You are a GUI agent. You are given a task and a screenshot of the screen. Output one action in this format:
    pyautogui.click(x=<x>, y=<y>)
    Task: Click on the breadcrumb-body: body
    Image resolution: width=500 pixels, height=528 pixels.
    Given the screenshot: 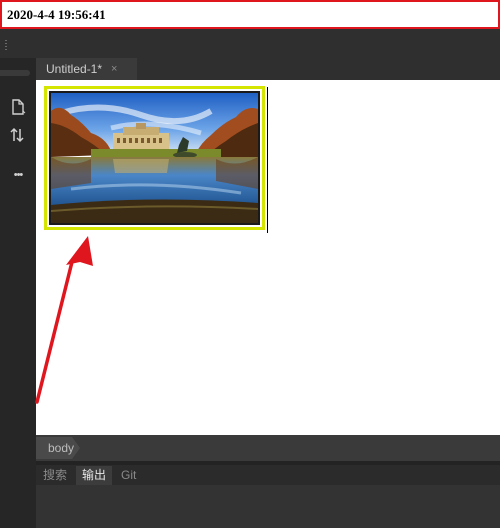 What is the action you would take?
    pyautogui.click(x=58, y=448)
    